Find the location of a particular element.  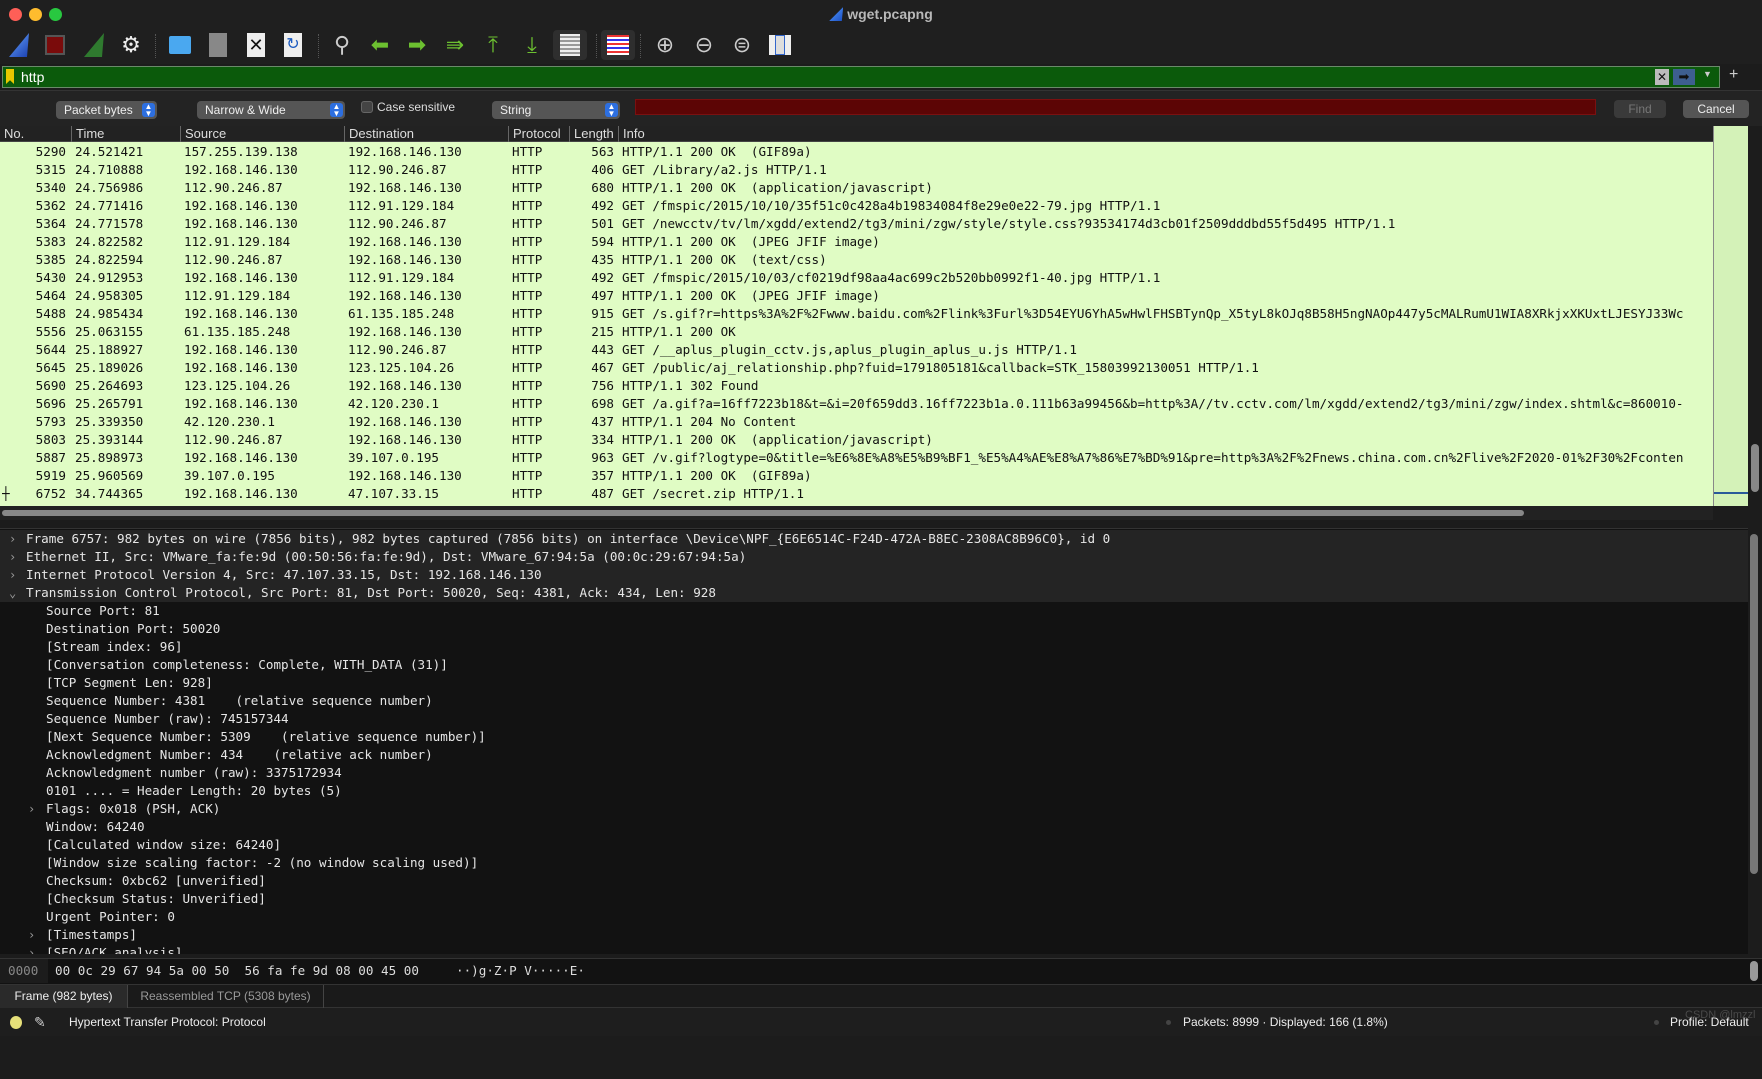

column-header-destination: Destination is located at coordinates (379, 134).